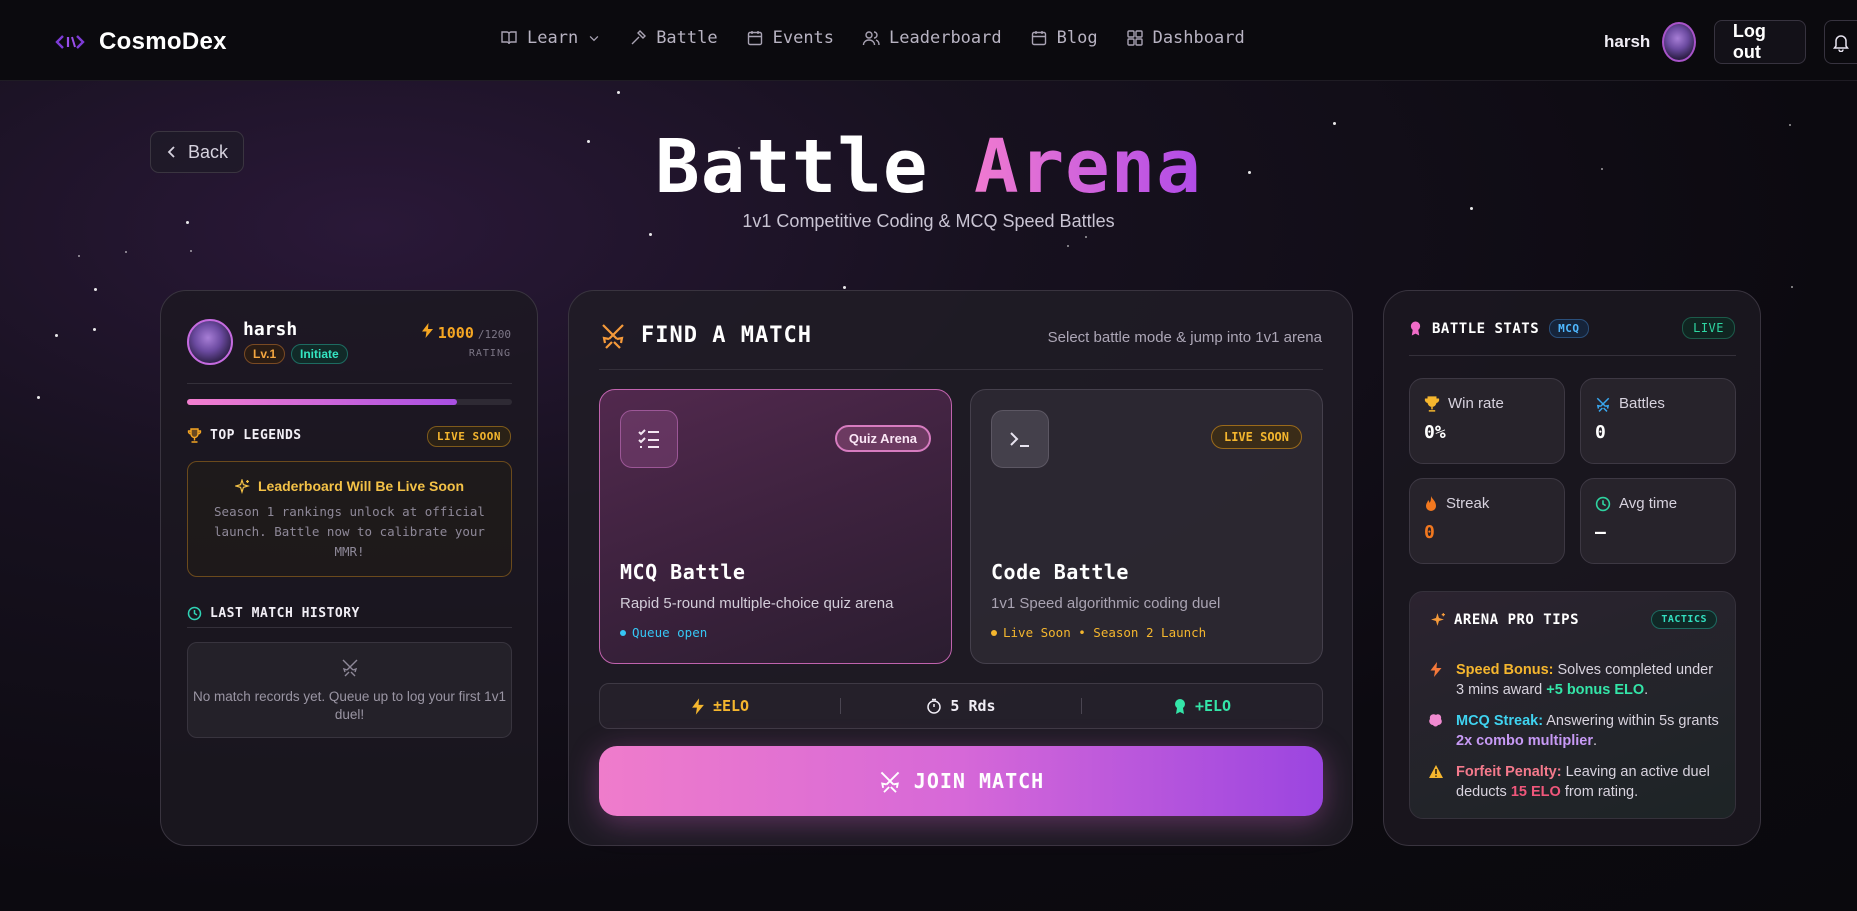 The height and width of the screenshot is (911, 1857). What do you see at coordinates (1595, 690) in the screenshot?
I see `tip-highlight: +5 bonus ELO` at bounding box center [1595, 690].